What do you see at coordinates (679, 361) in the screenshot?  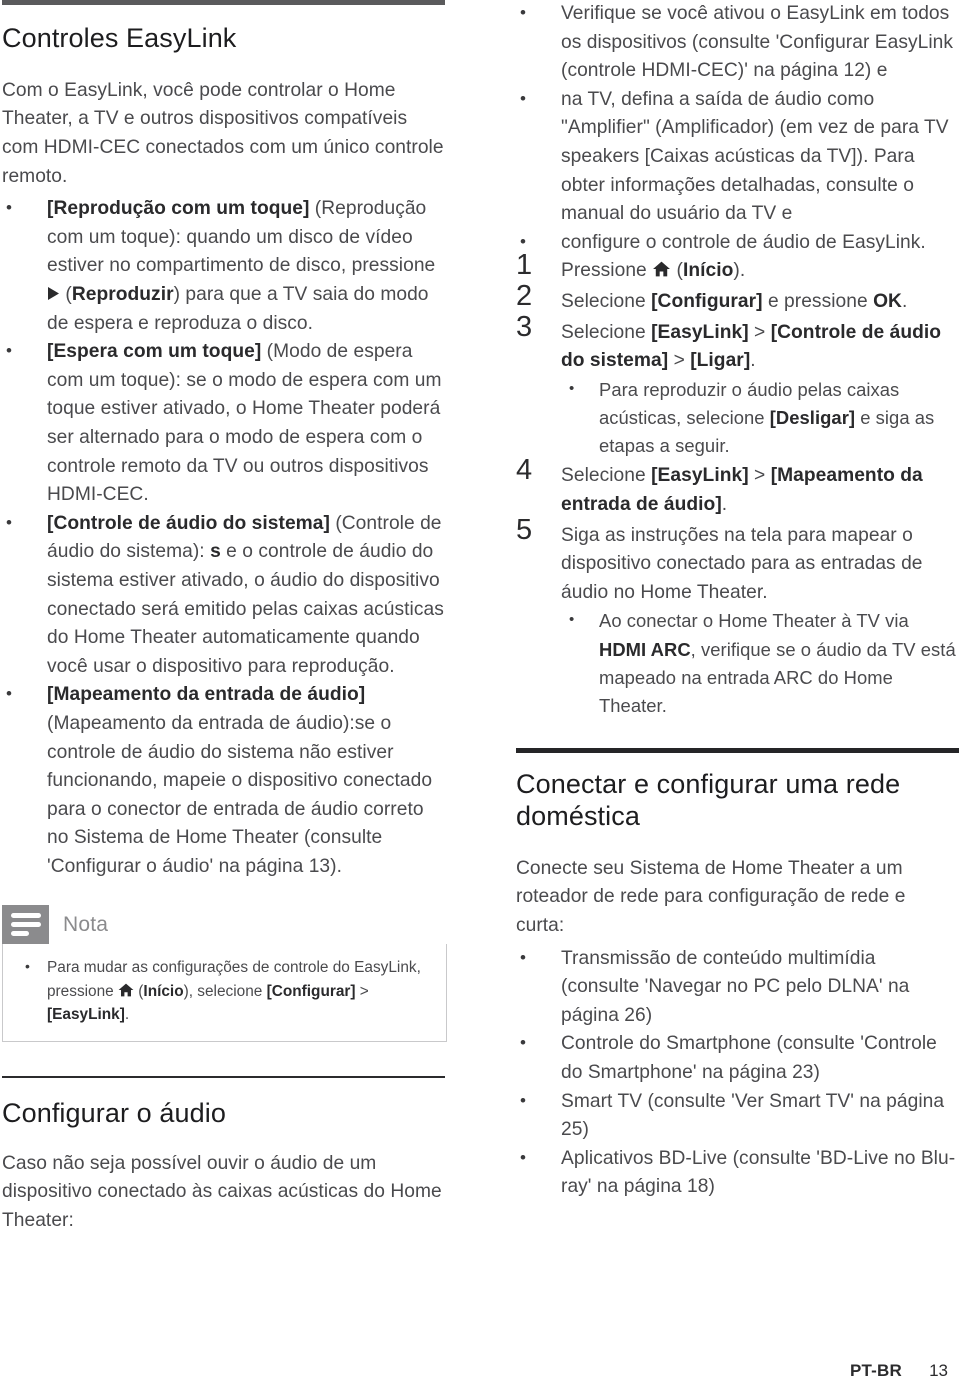 I see `step-text-part3: >` at bounding box center [679, 361].